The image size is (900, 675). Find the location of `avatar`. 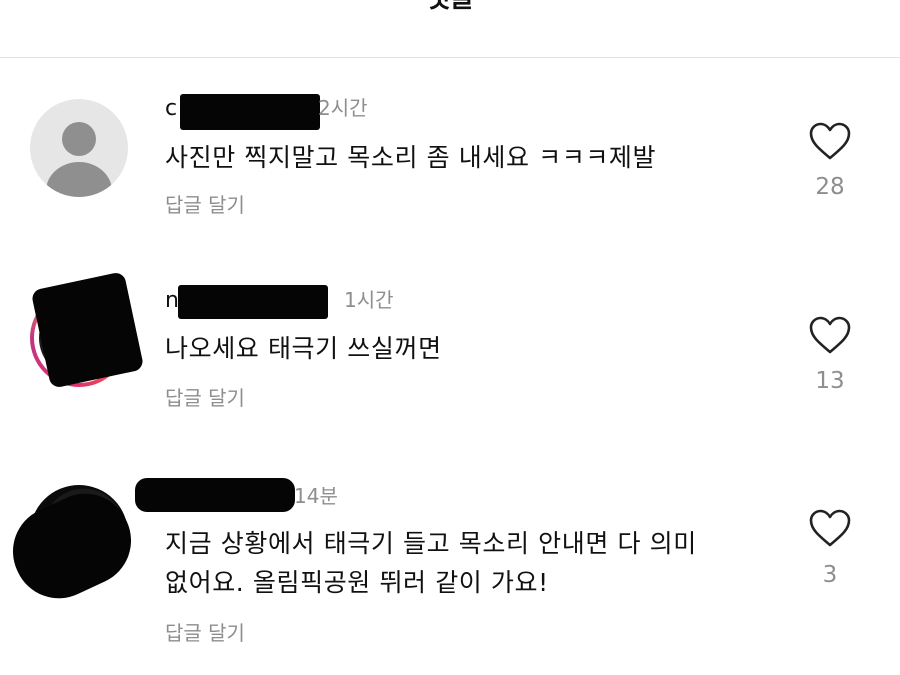

avatar is located at coordinates (79, 148).